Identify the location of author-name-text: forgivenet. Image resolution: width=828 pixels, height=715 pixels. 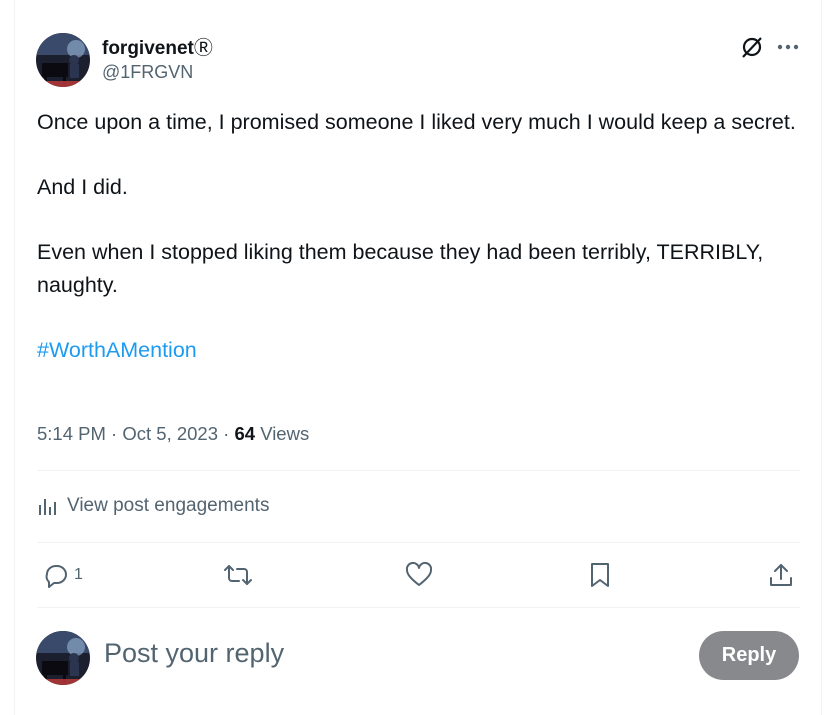
(148, 48).